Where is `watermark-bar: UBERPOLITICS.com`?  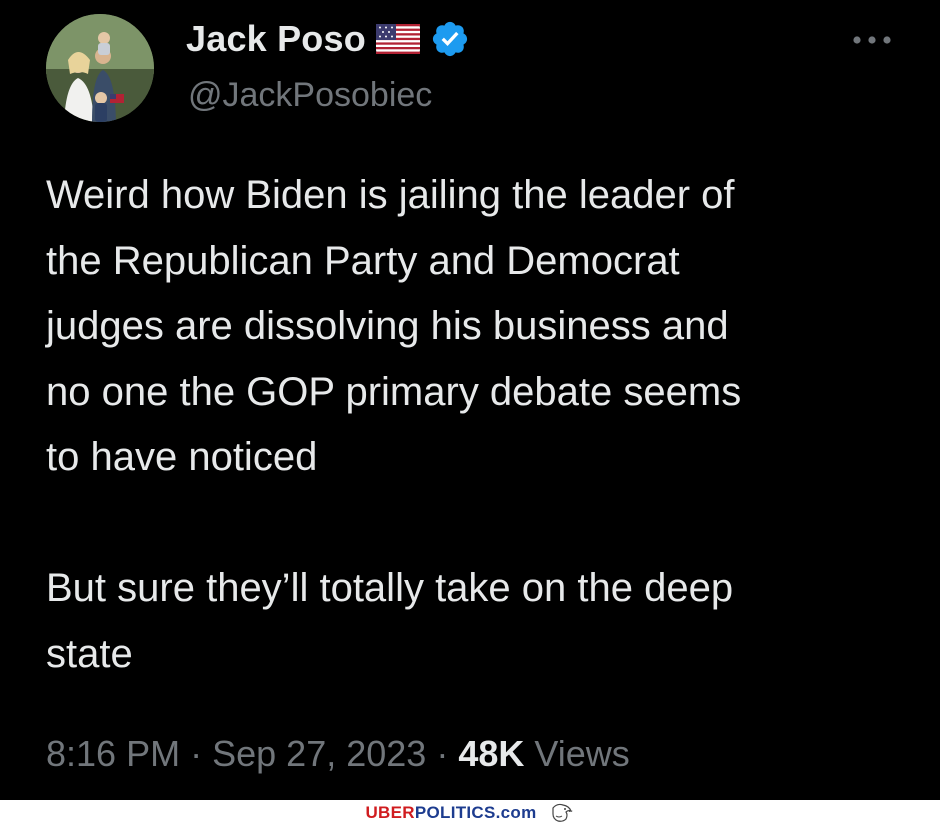
watermark-bar: UBERPOLITICS.com is located at coordinates (470, 813).